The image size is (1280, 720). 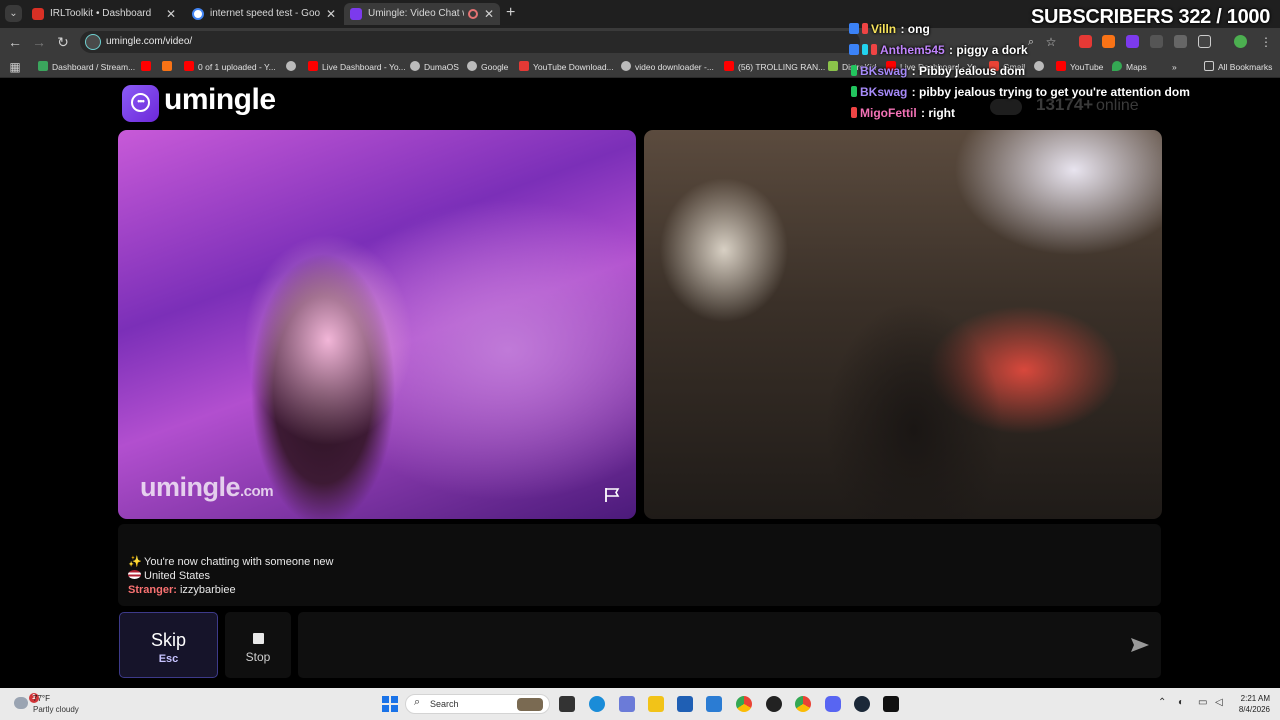 What do you see at coordinates (510, 13) in the screenshot?
I see `new-tab-button: +` at bounding box center [510, 13].